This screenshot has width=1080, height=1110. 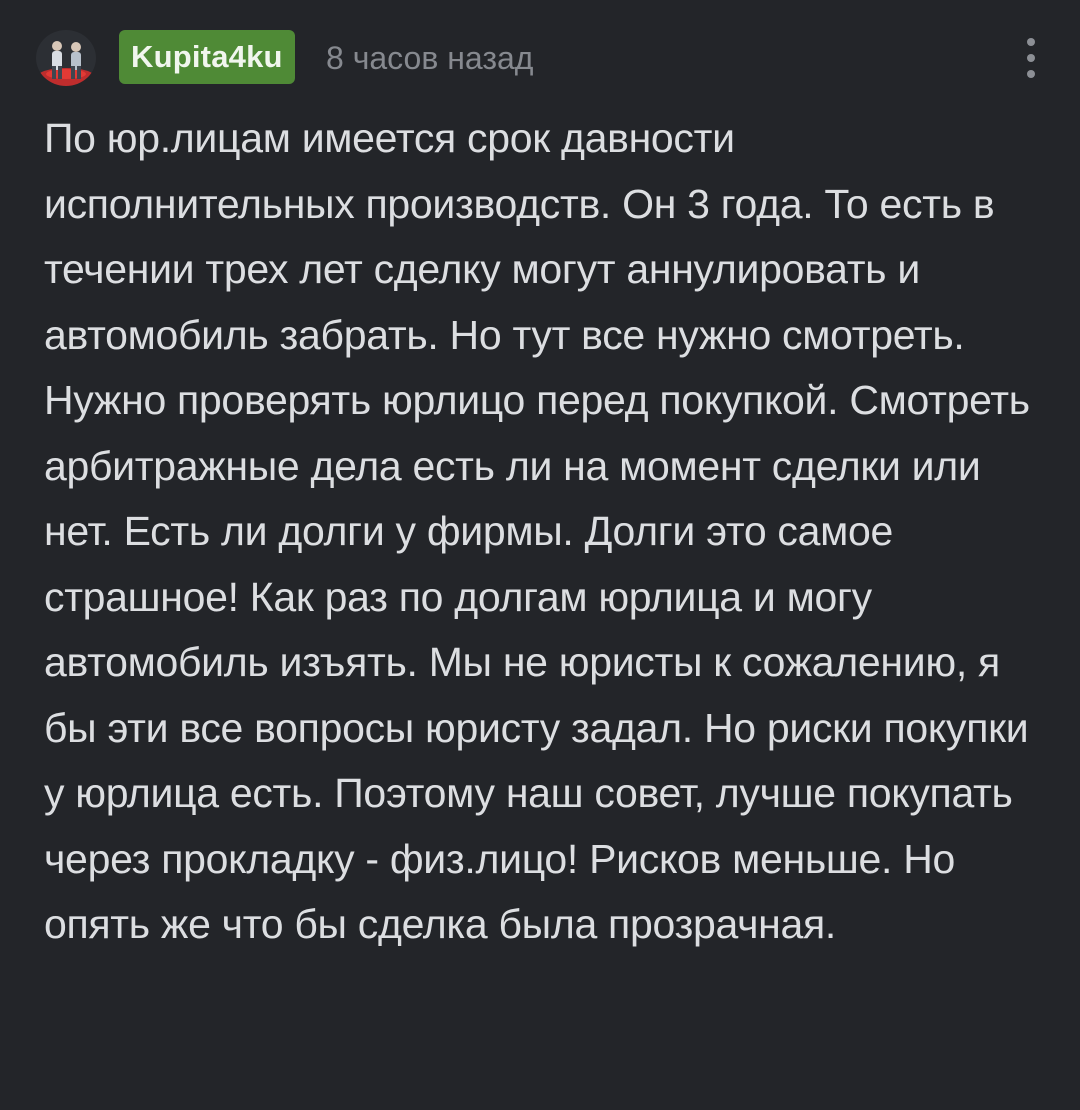 I want to click on author-name: Kupita4ku, so click(x=207, y=57).